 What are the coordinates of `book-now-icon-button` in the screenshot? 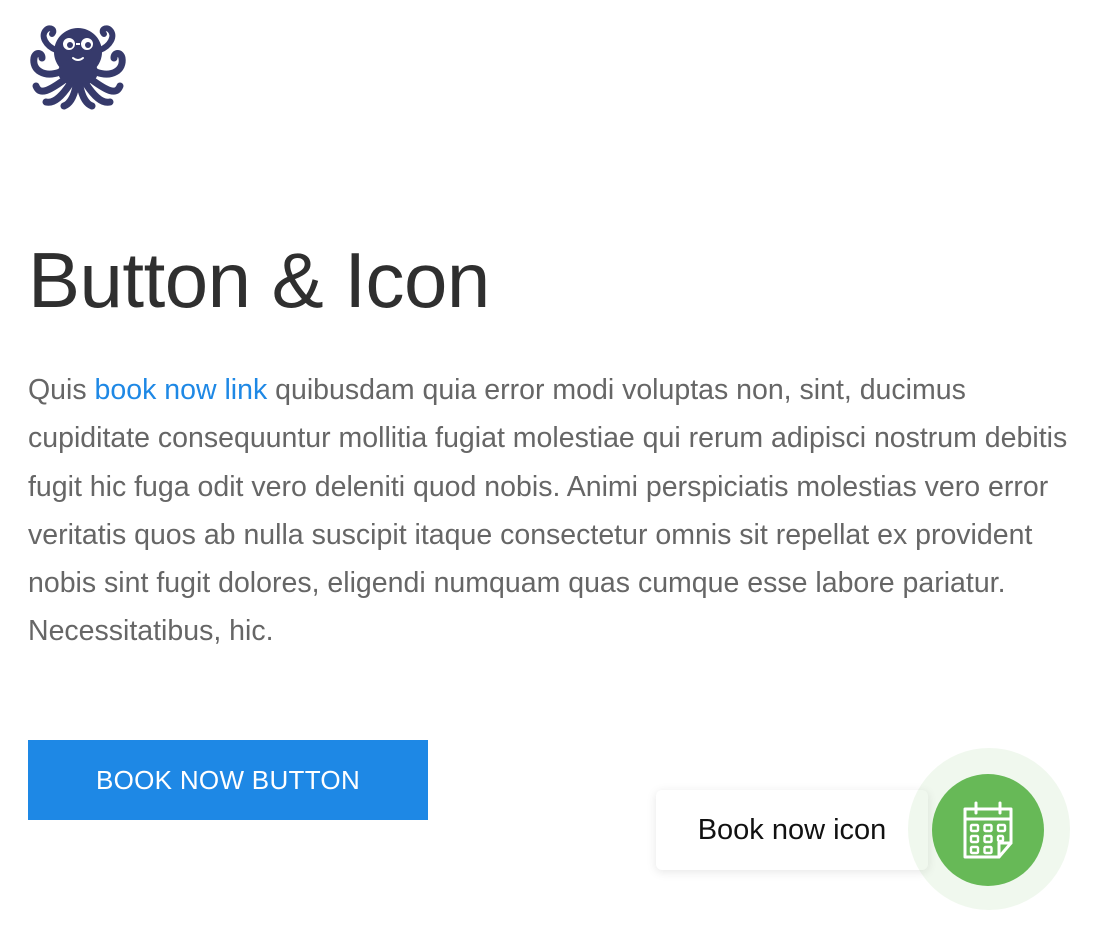 It's located at (988, 830).